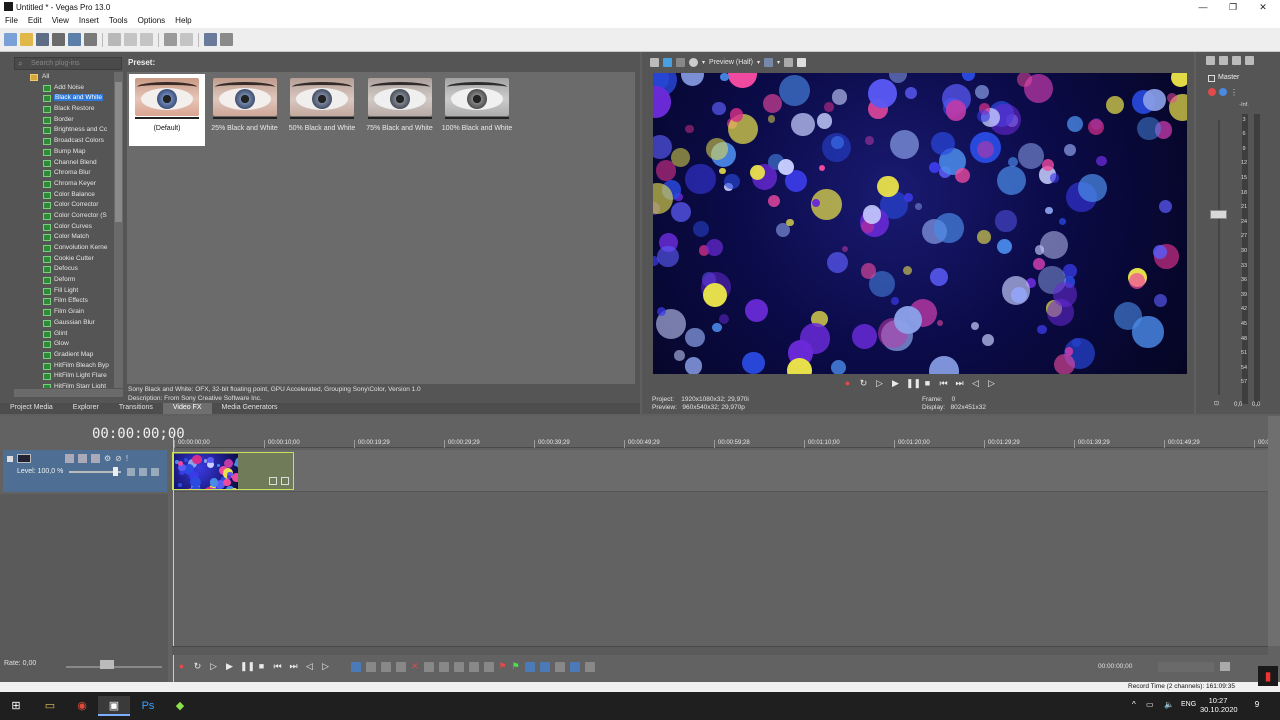  Describe the element at coordinates (1203, 7) in the screenshot. I see `minimize-button: —` at that location.